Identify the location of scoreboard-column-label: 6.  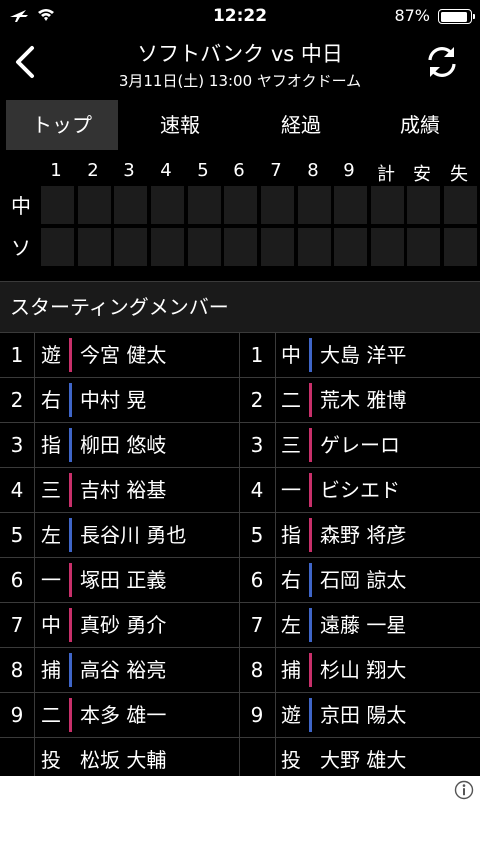
(239, 170).